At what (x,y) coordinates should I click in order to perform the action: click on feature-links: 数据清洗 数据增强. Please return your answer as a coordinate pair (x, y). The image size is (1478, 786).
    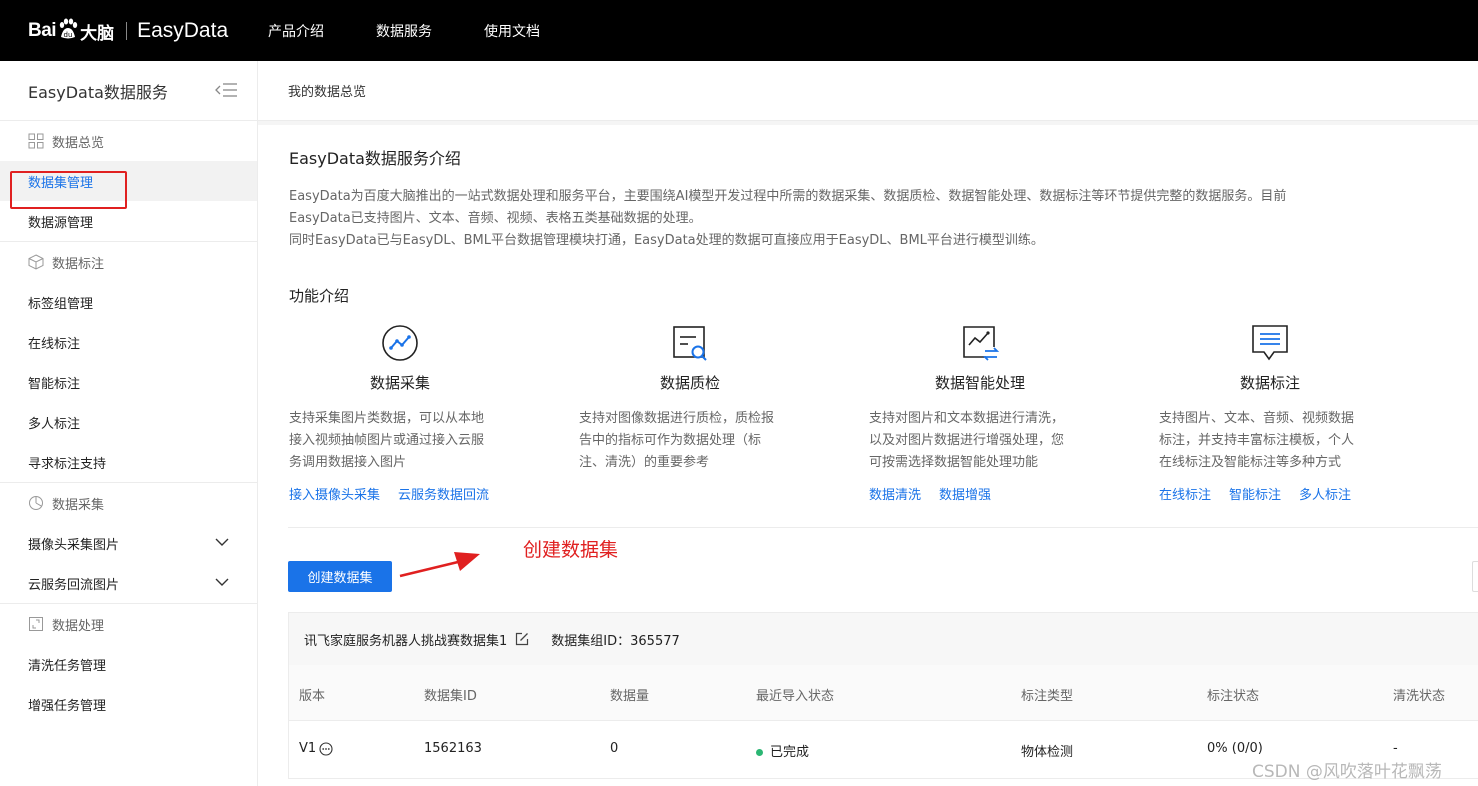
    Looking at the image, I should click on (989, 493).